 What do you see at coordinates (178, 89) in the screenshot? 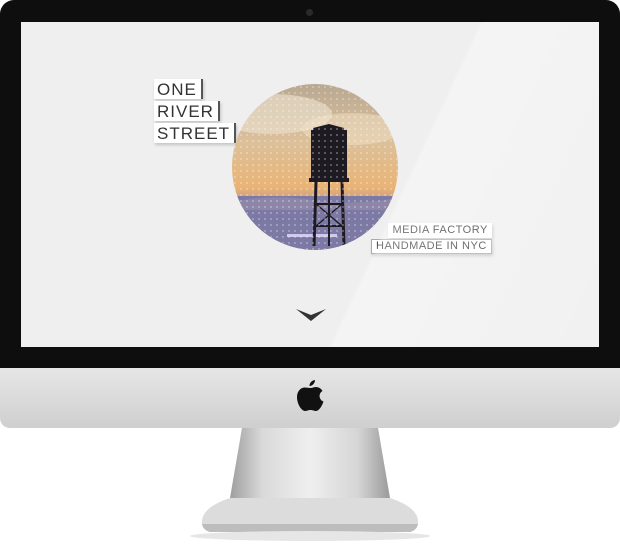
I see `title-line-one: ONE` at bounding box center [178, 89].